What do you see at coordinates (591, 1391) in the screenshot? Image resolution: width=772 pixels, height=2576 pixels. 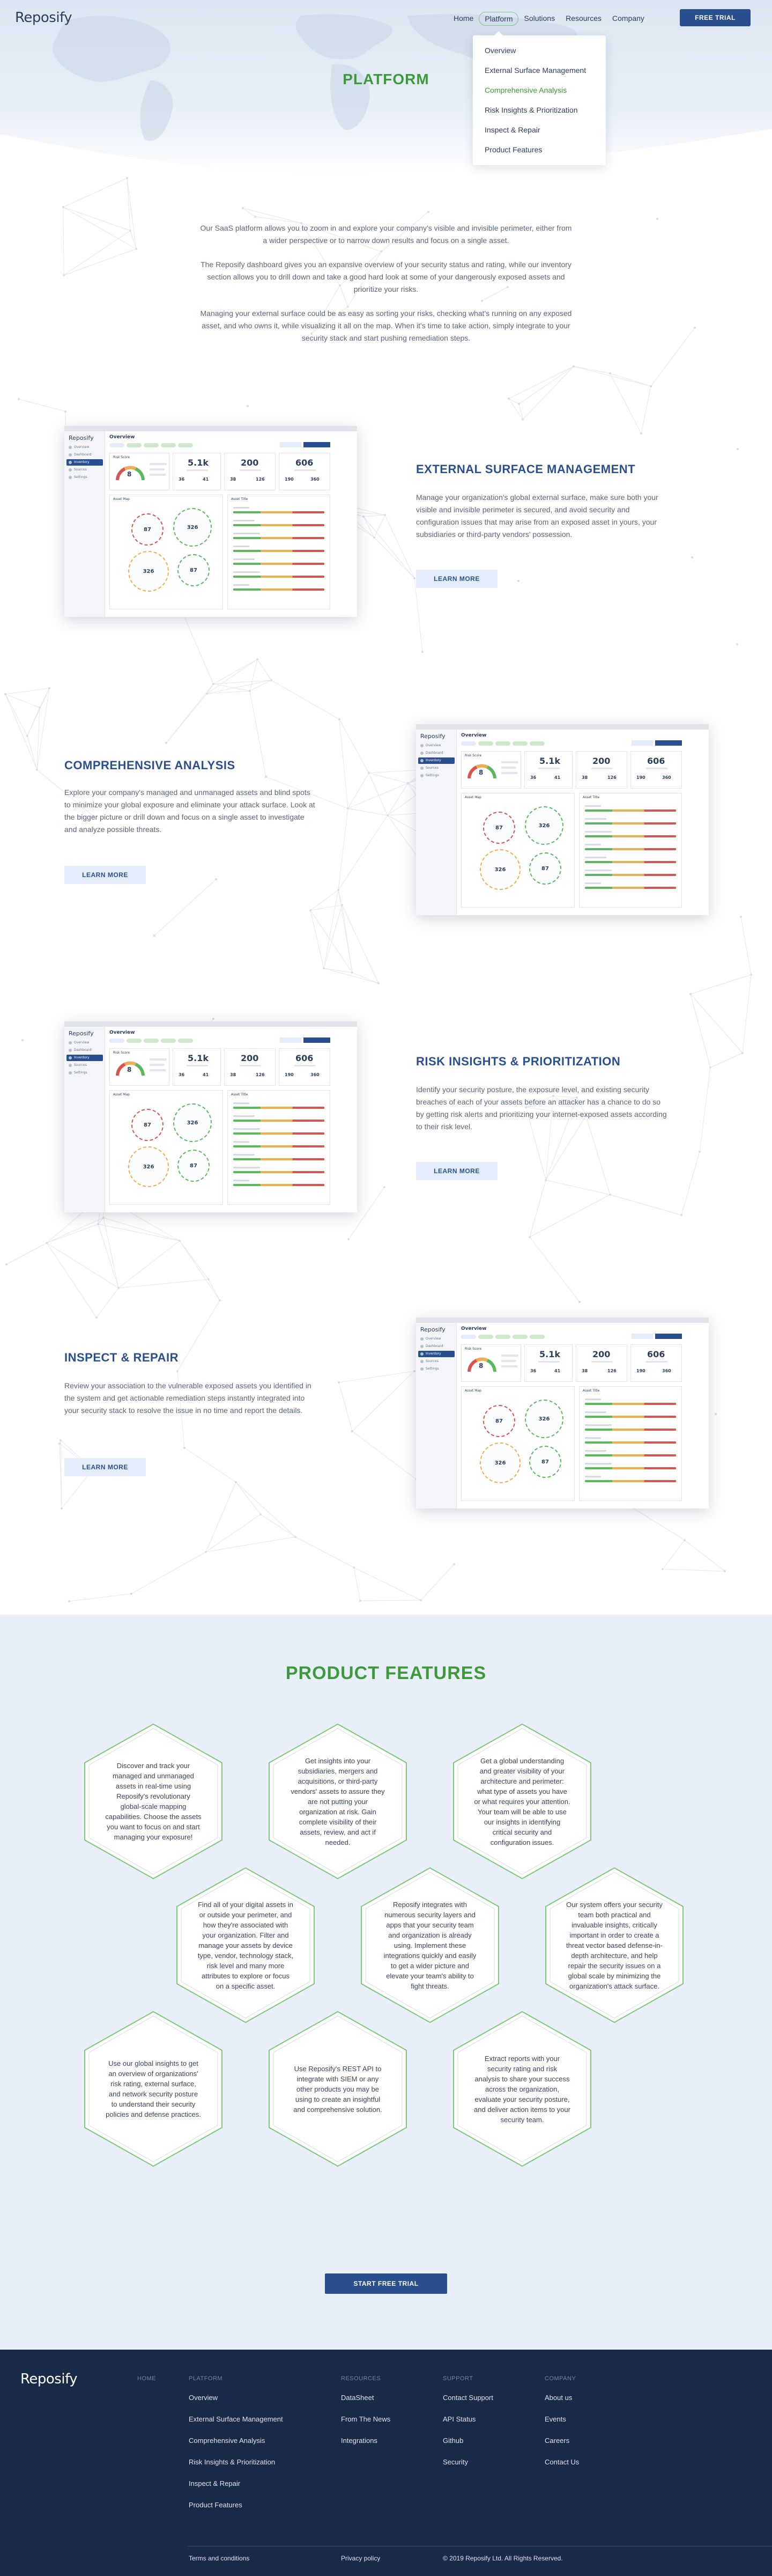 I see `asset-title-label: Asset Title` at bounding box center [591, 1391].